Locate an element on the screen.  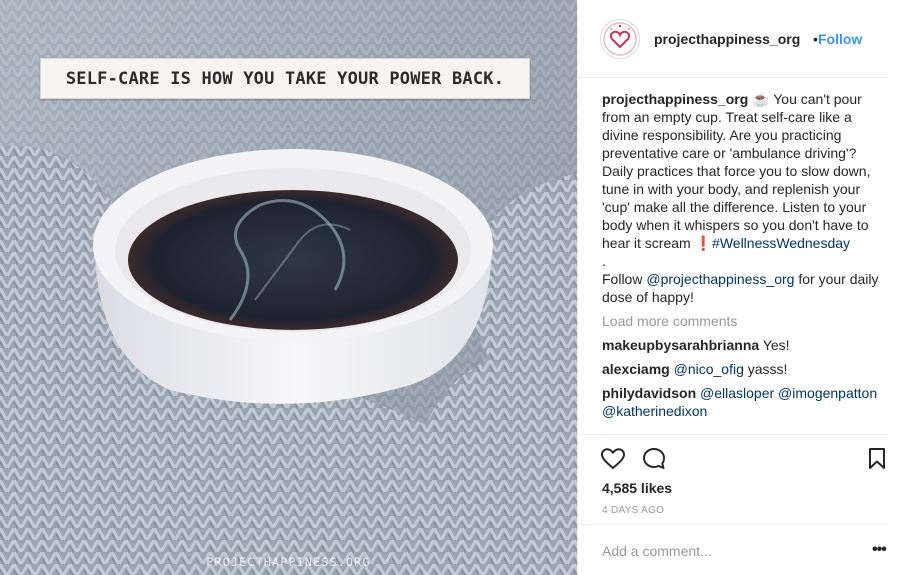
bookmark-icon is located at coordinates (877, 458).